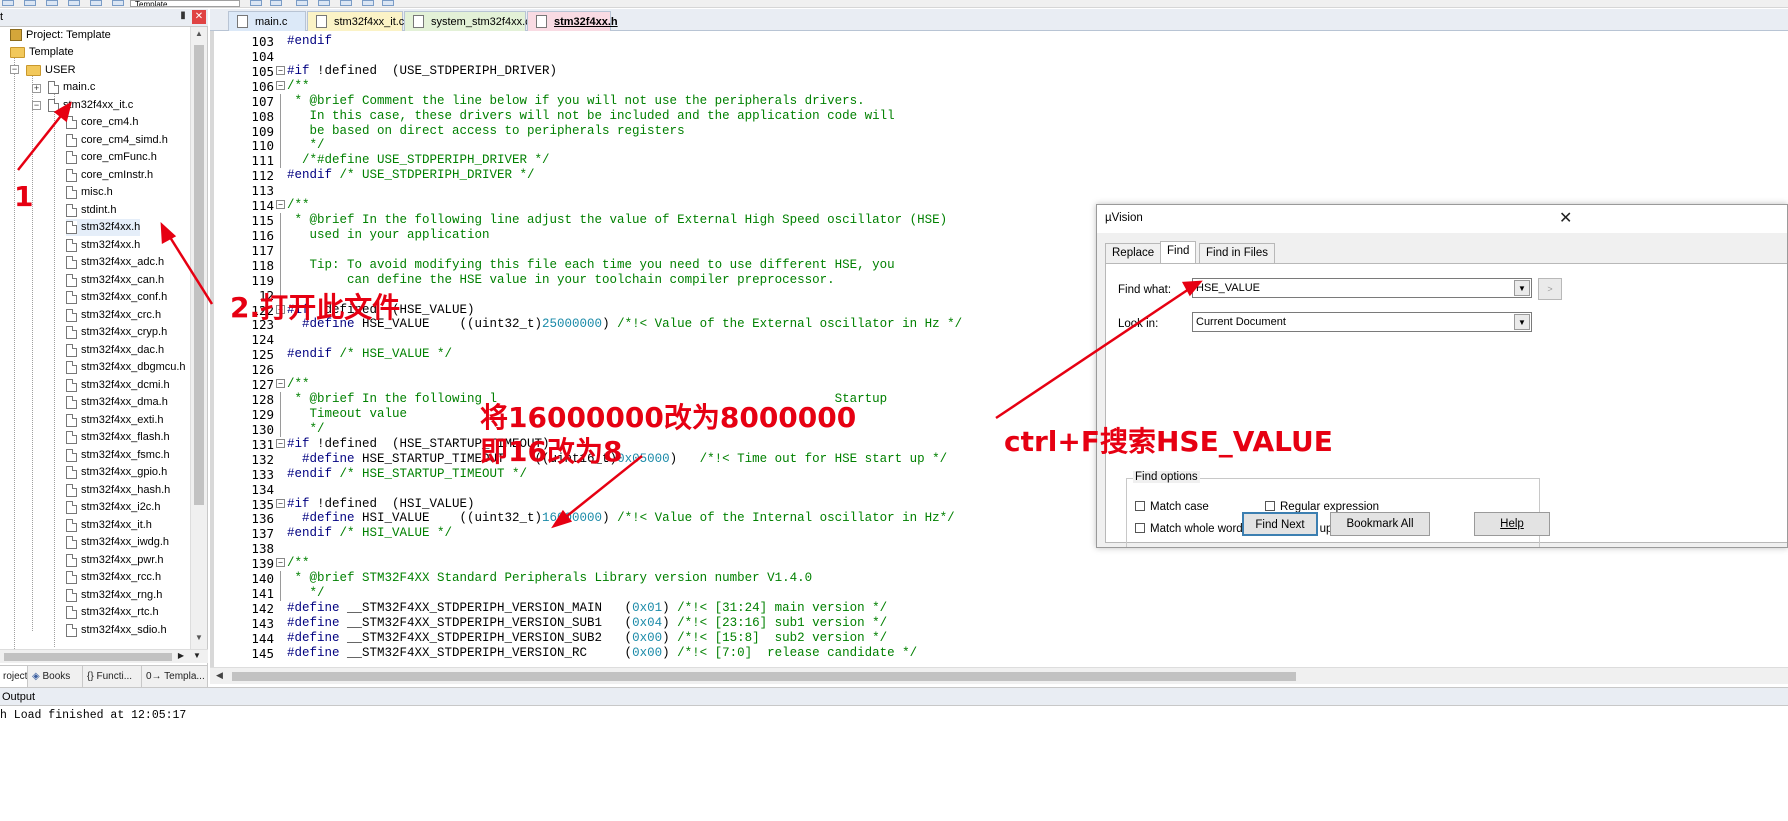  I want to click on tab-books: ◈ Books, so click(56, 677).